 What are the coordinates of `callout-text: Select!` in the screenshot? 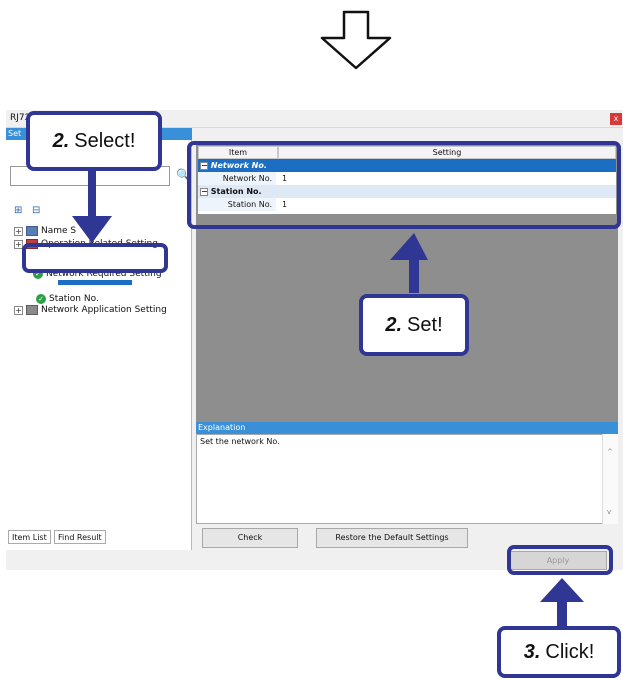 It's located at (105, 140).